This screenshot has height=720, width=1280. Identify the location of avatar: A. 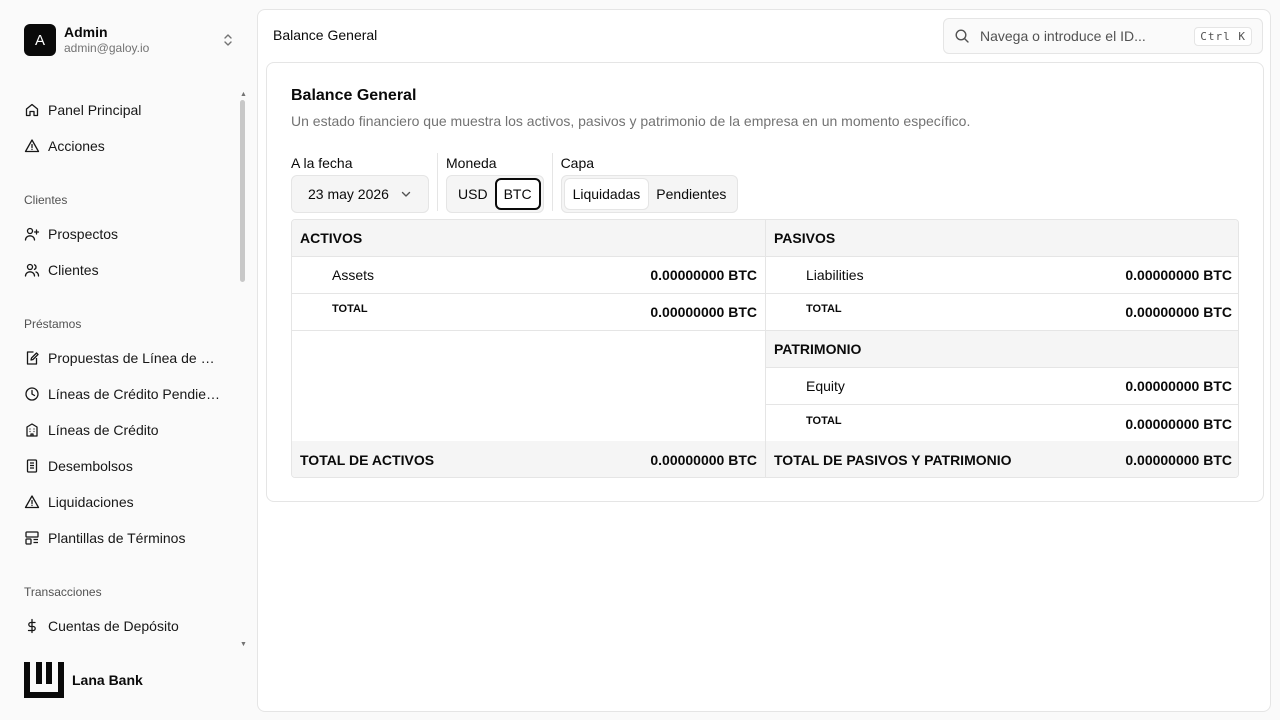
(40, 40).